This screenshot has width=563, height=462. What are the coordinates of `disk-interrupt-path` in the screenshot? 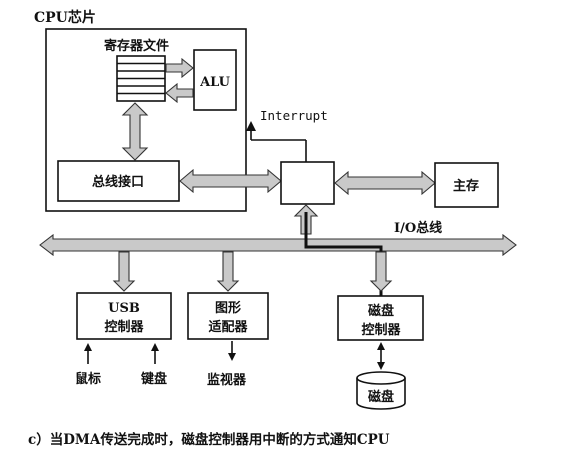 It's located at (343, 254).